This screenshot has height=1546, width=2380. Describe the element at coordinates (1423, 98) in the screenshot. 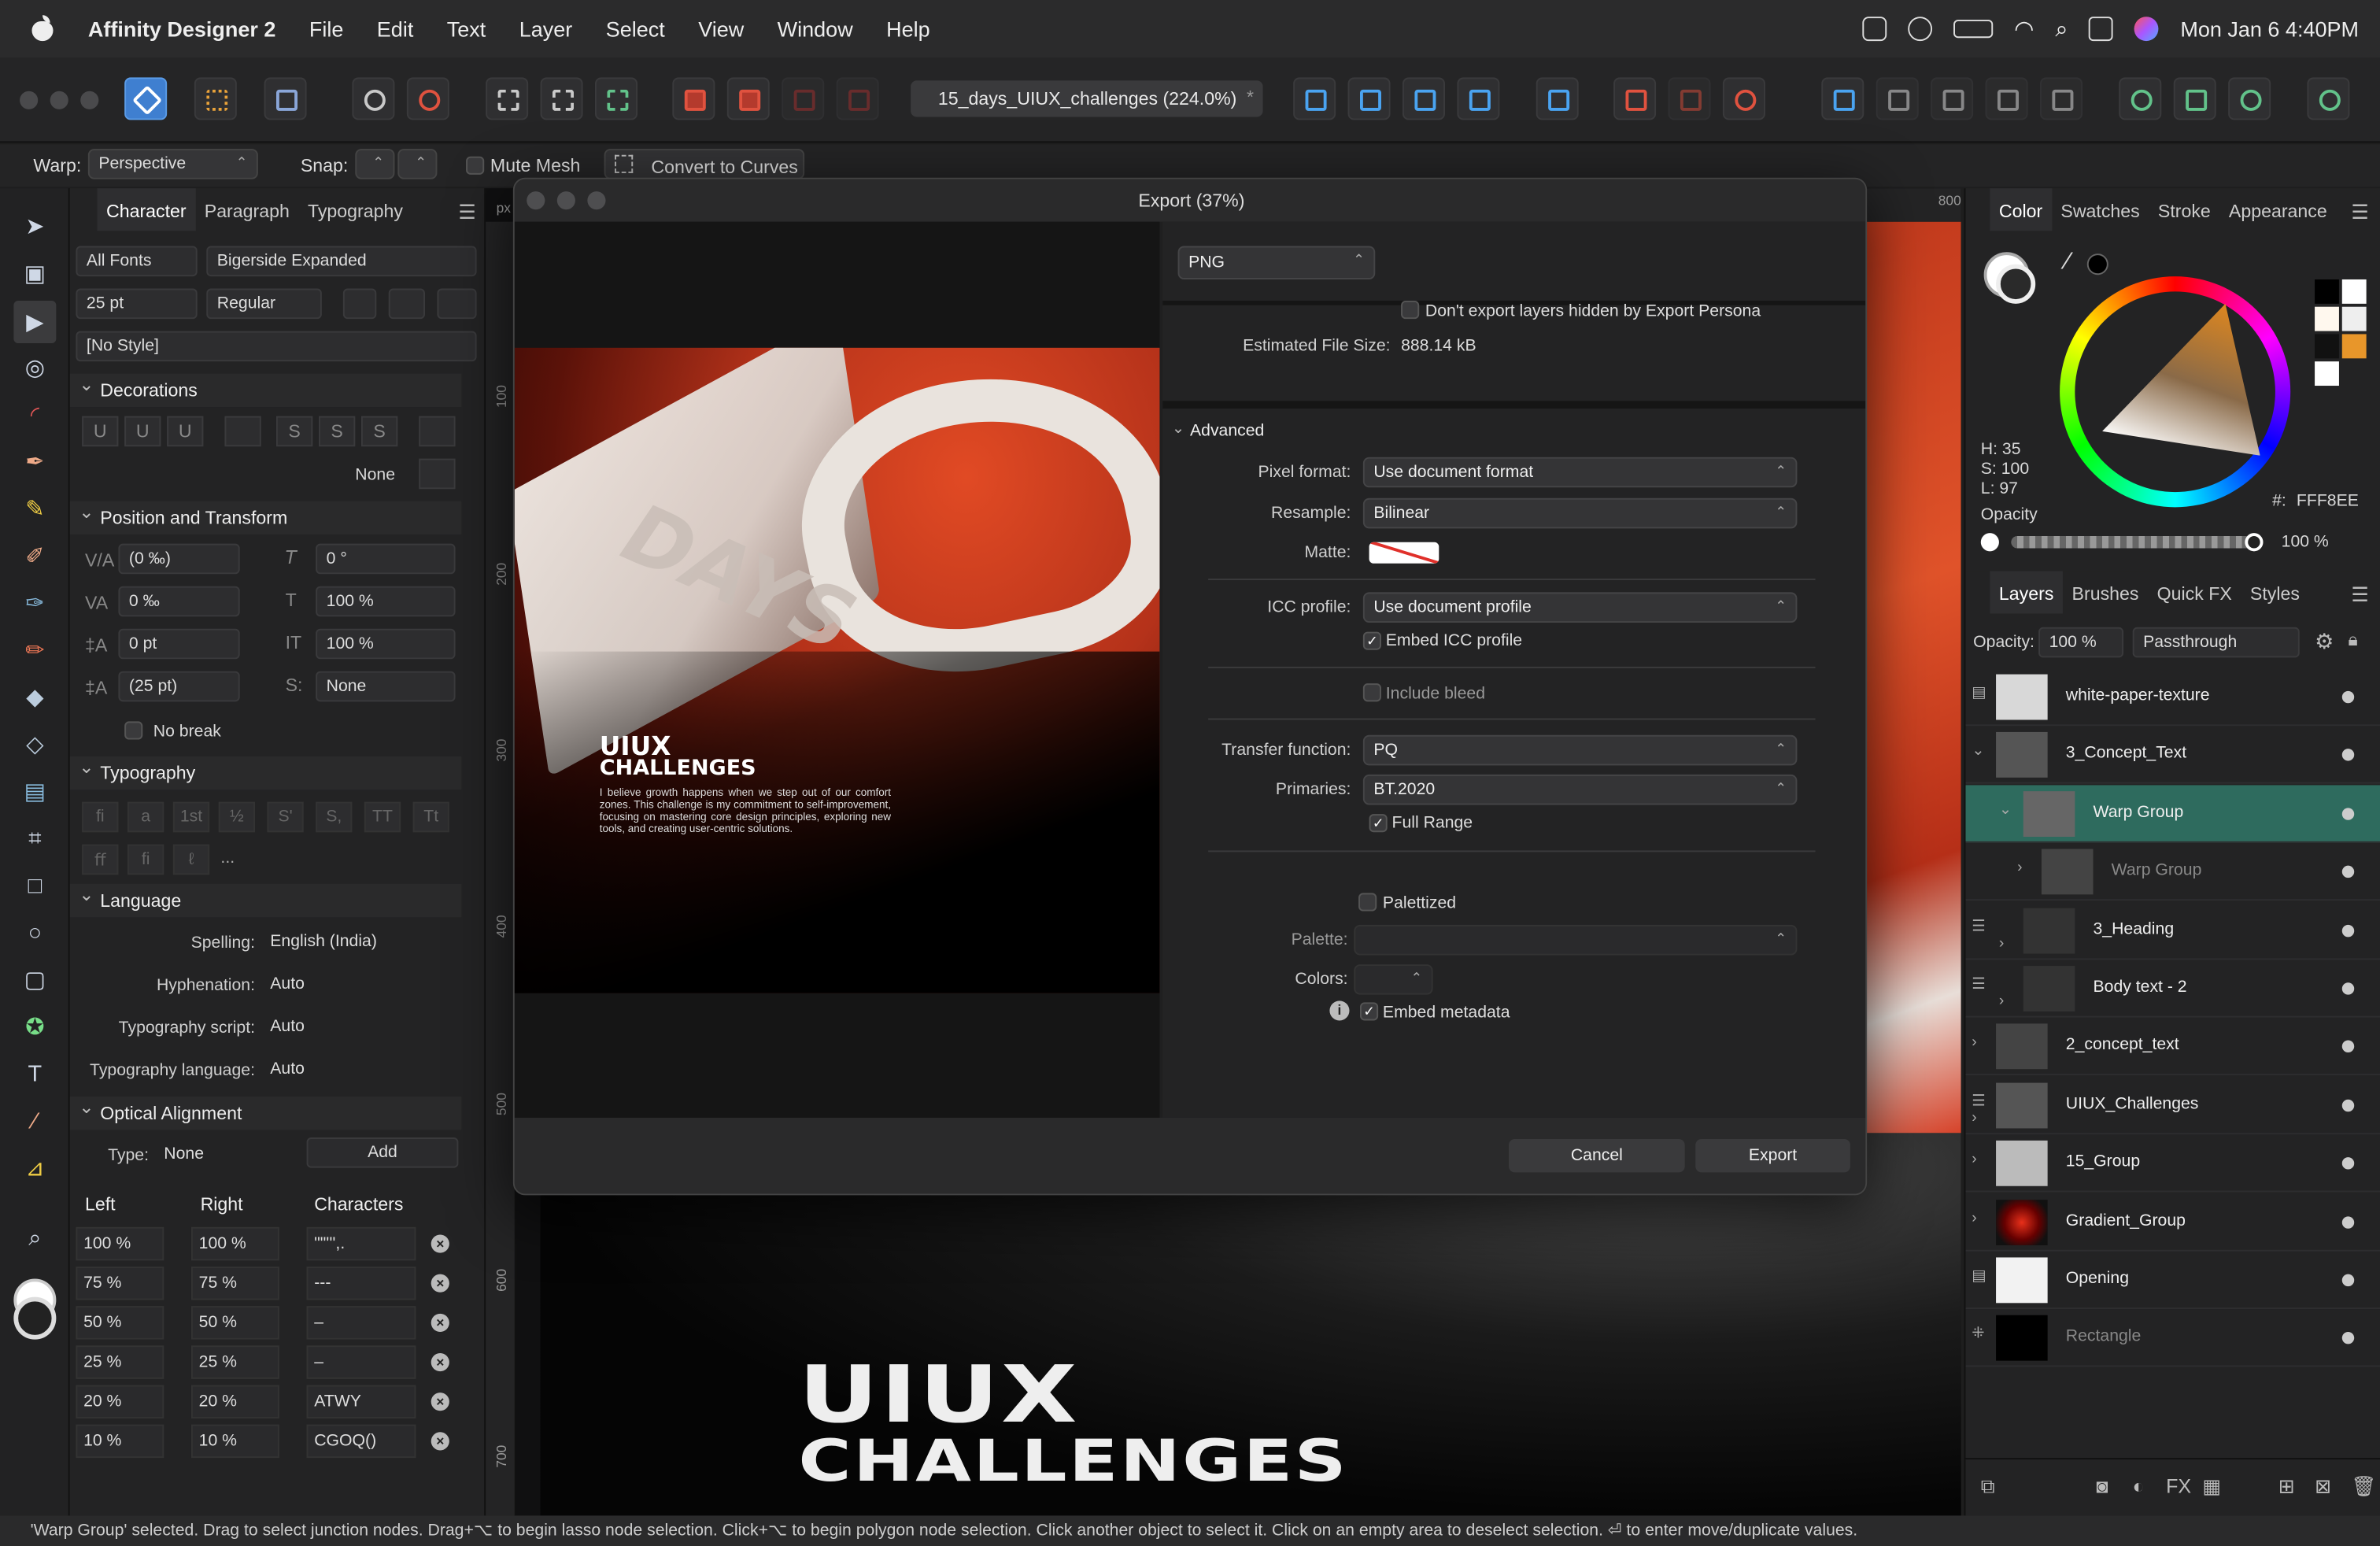

I see `rotate-left-icon` at that location.